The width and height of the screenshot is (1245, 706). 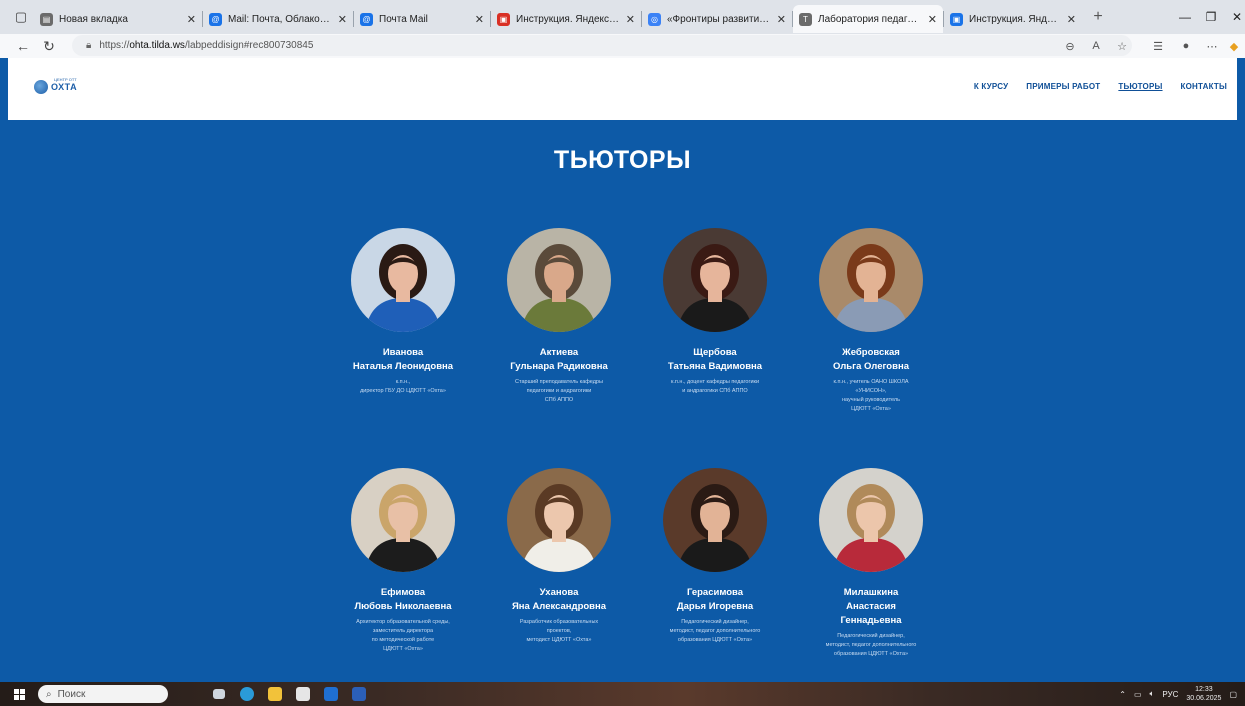 I want to click on tutor-name: Жебровская Ольга Олеговна, so click(x=871, y=360).